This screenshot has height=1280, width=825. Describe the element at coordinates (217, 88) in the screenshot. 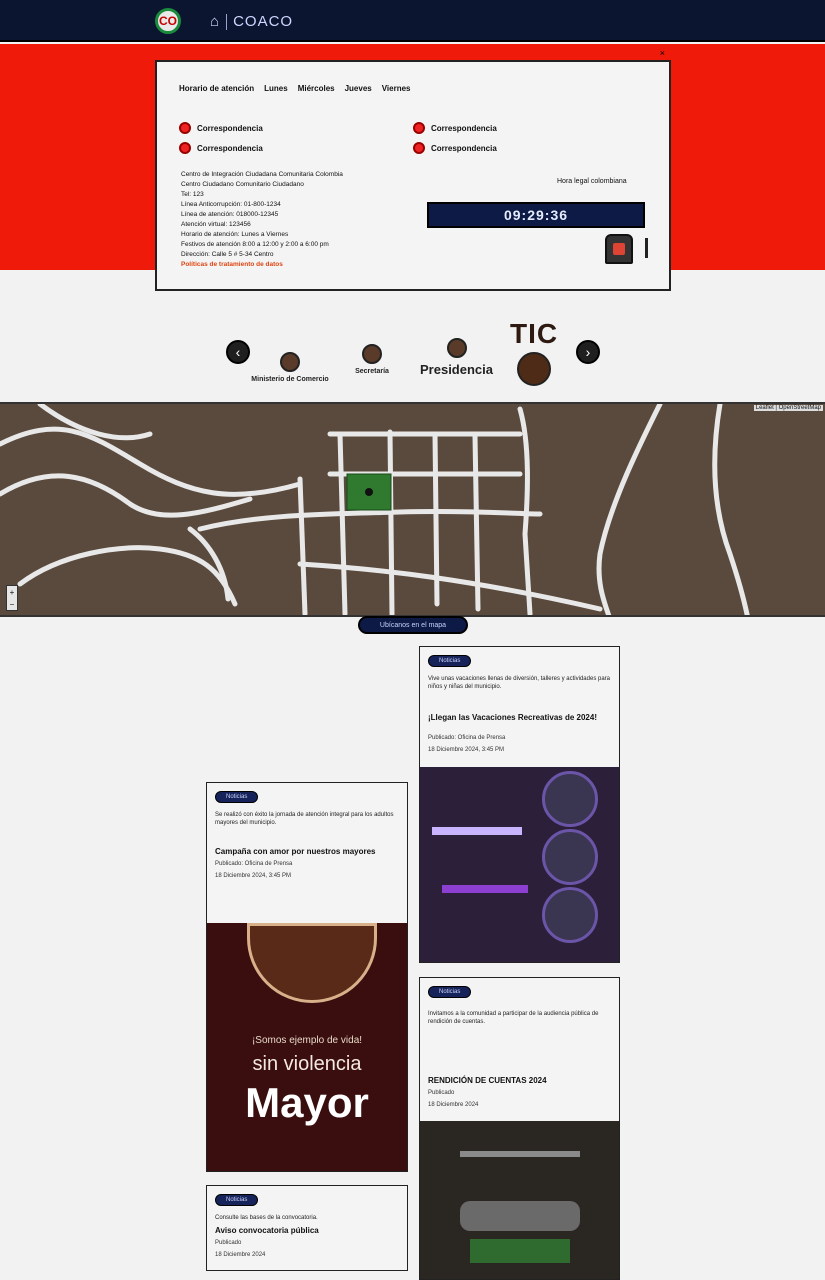

I see `schedule-label: Horario de atención` at that location.